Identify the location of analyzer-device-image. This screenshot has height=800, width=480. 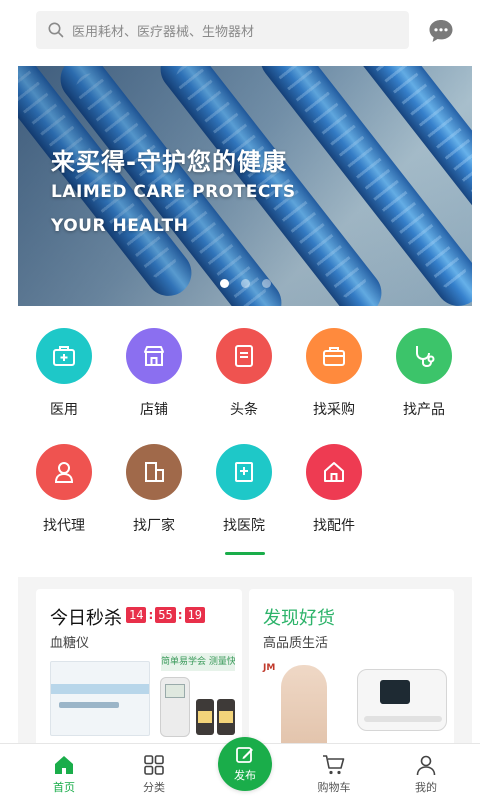
(402, 700).